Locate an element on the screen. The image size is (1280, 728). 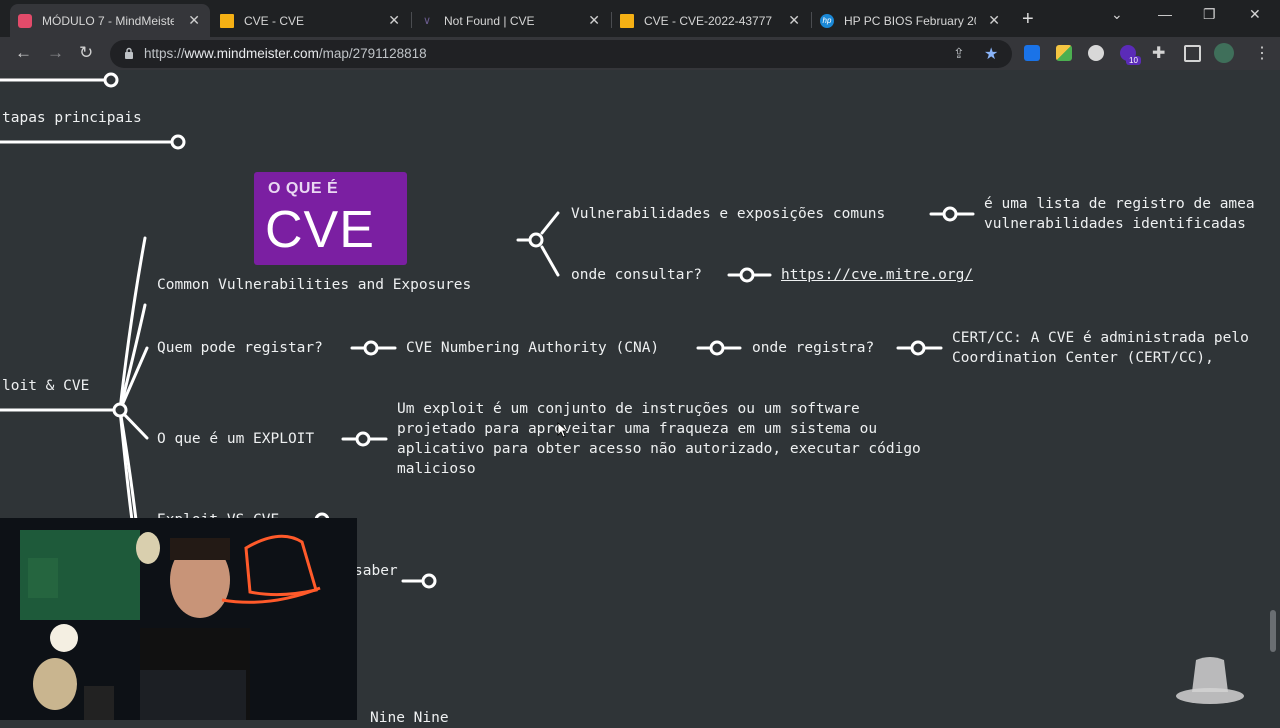
node-cve-mitre-link: https://cve.mitre.org/ is located at coordinates (877, 275).